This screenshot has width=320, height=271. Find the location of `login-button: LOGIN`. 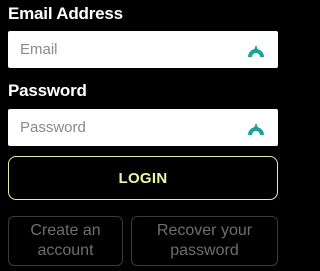

login-button: LOGIN is located at coordinates (143, 178).